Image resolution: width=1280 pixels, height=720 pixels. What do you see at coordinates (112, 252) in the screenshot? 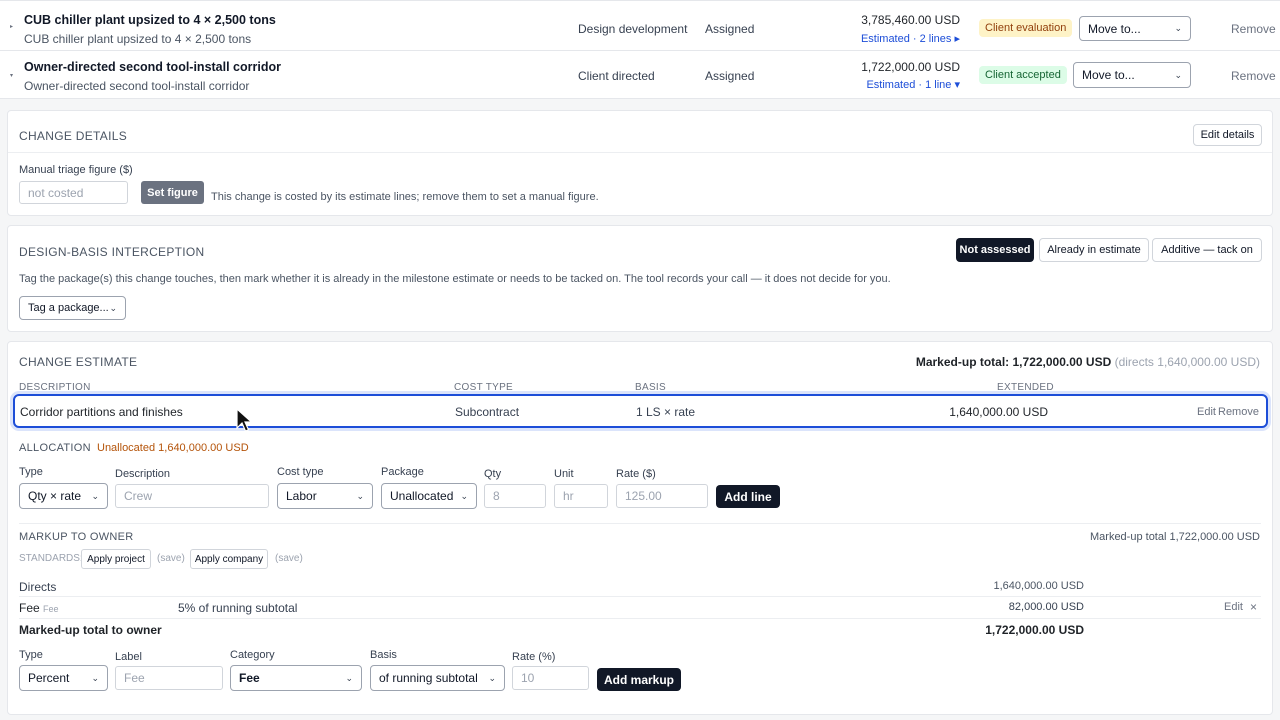
I see `section-title: DESIGN-BASIS INTERCEPTION` at bounding box center [112, 252].